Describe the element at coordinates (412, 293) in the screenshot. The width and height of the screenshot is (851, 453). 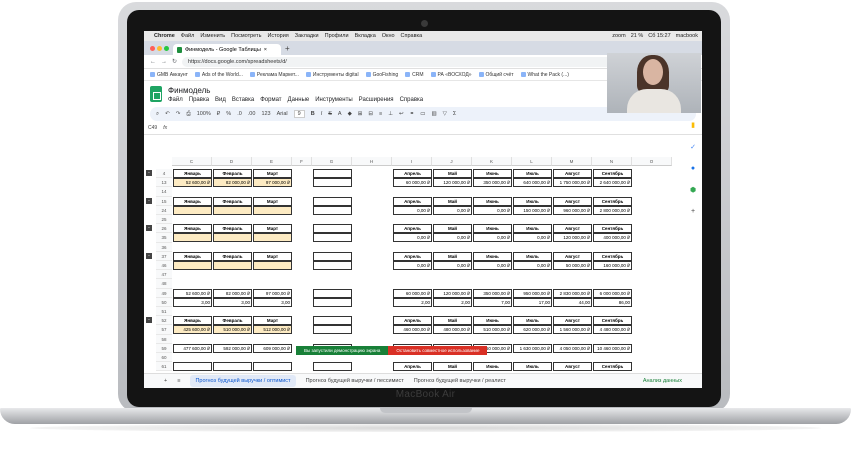
I see `cell: 60 000,00 ₽` at that location.